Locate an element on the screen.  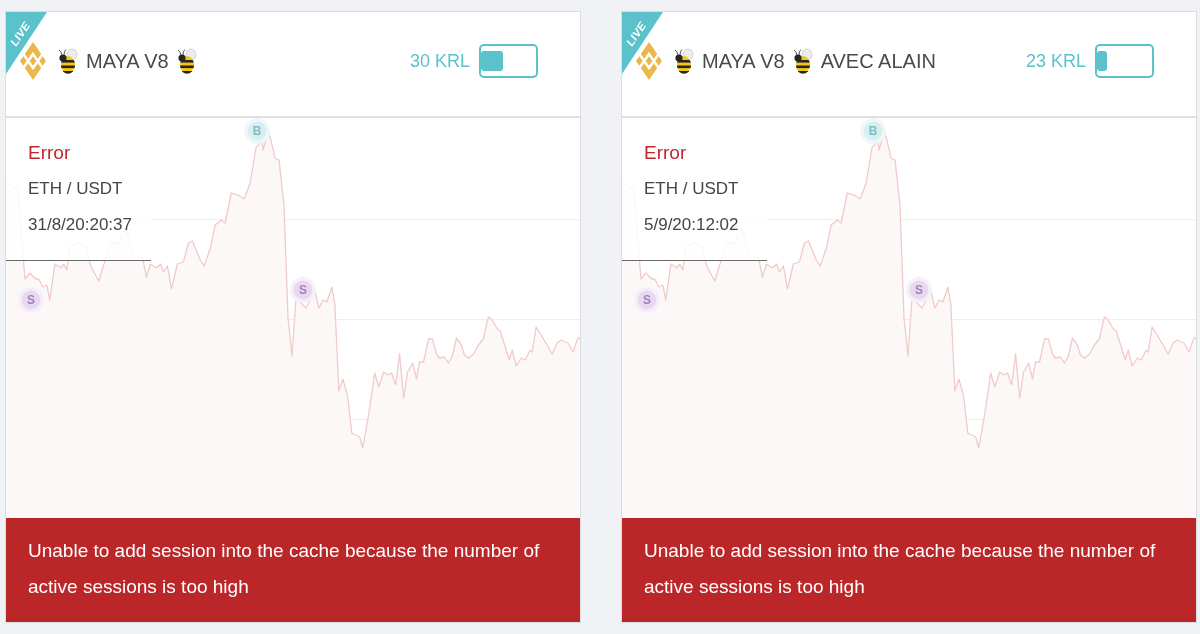
balance-amount: 23 KRL is located at coordinates (1055, 61).